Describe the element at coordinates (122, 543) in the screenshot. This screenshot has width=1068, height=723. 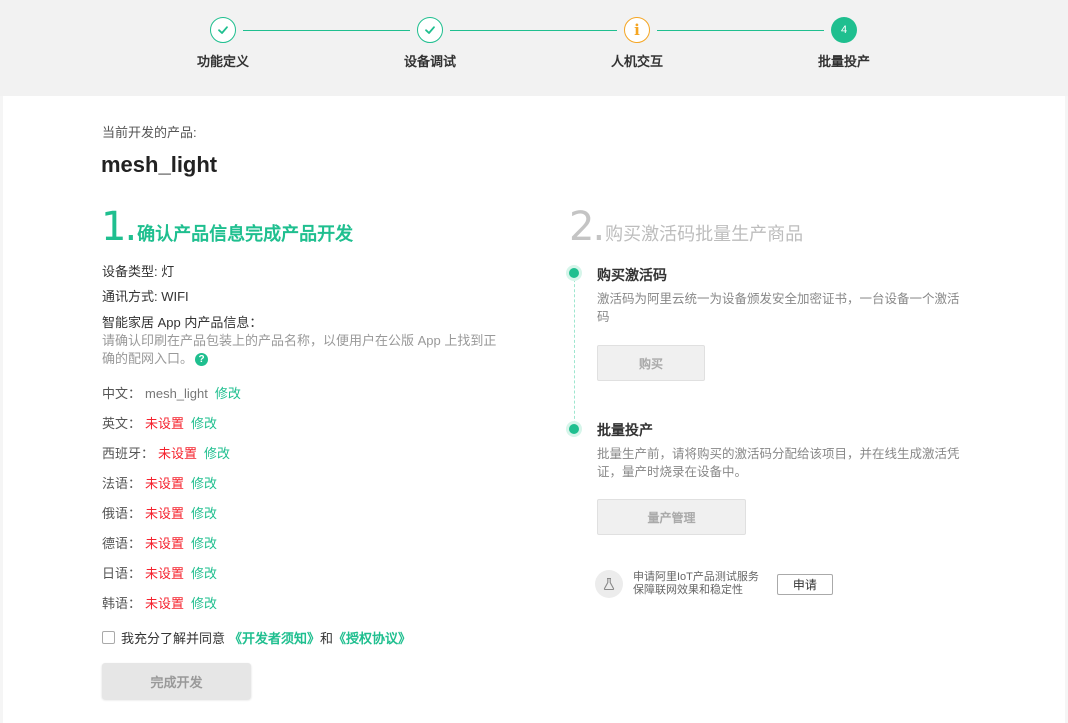
I see `lang-label: 德语：` at that location.